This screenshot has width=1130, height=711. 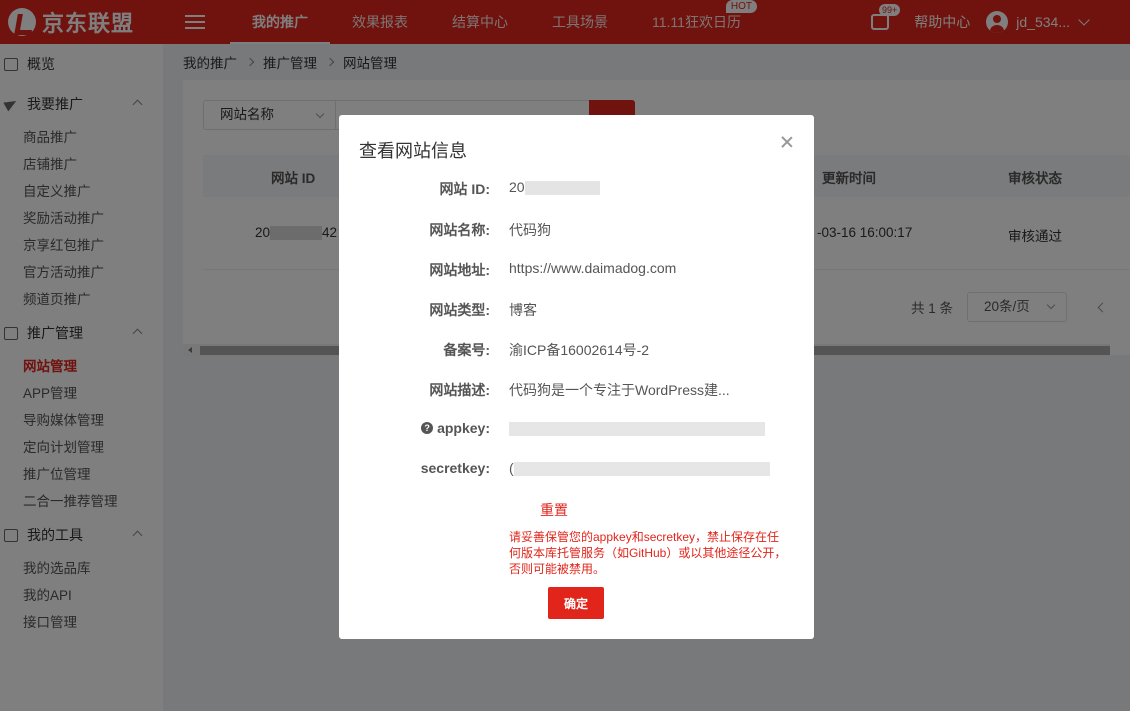 I want to click on field-value: https://www.daimadog.com, so click(x=593, y=268).